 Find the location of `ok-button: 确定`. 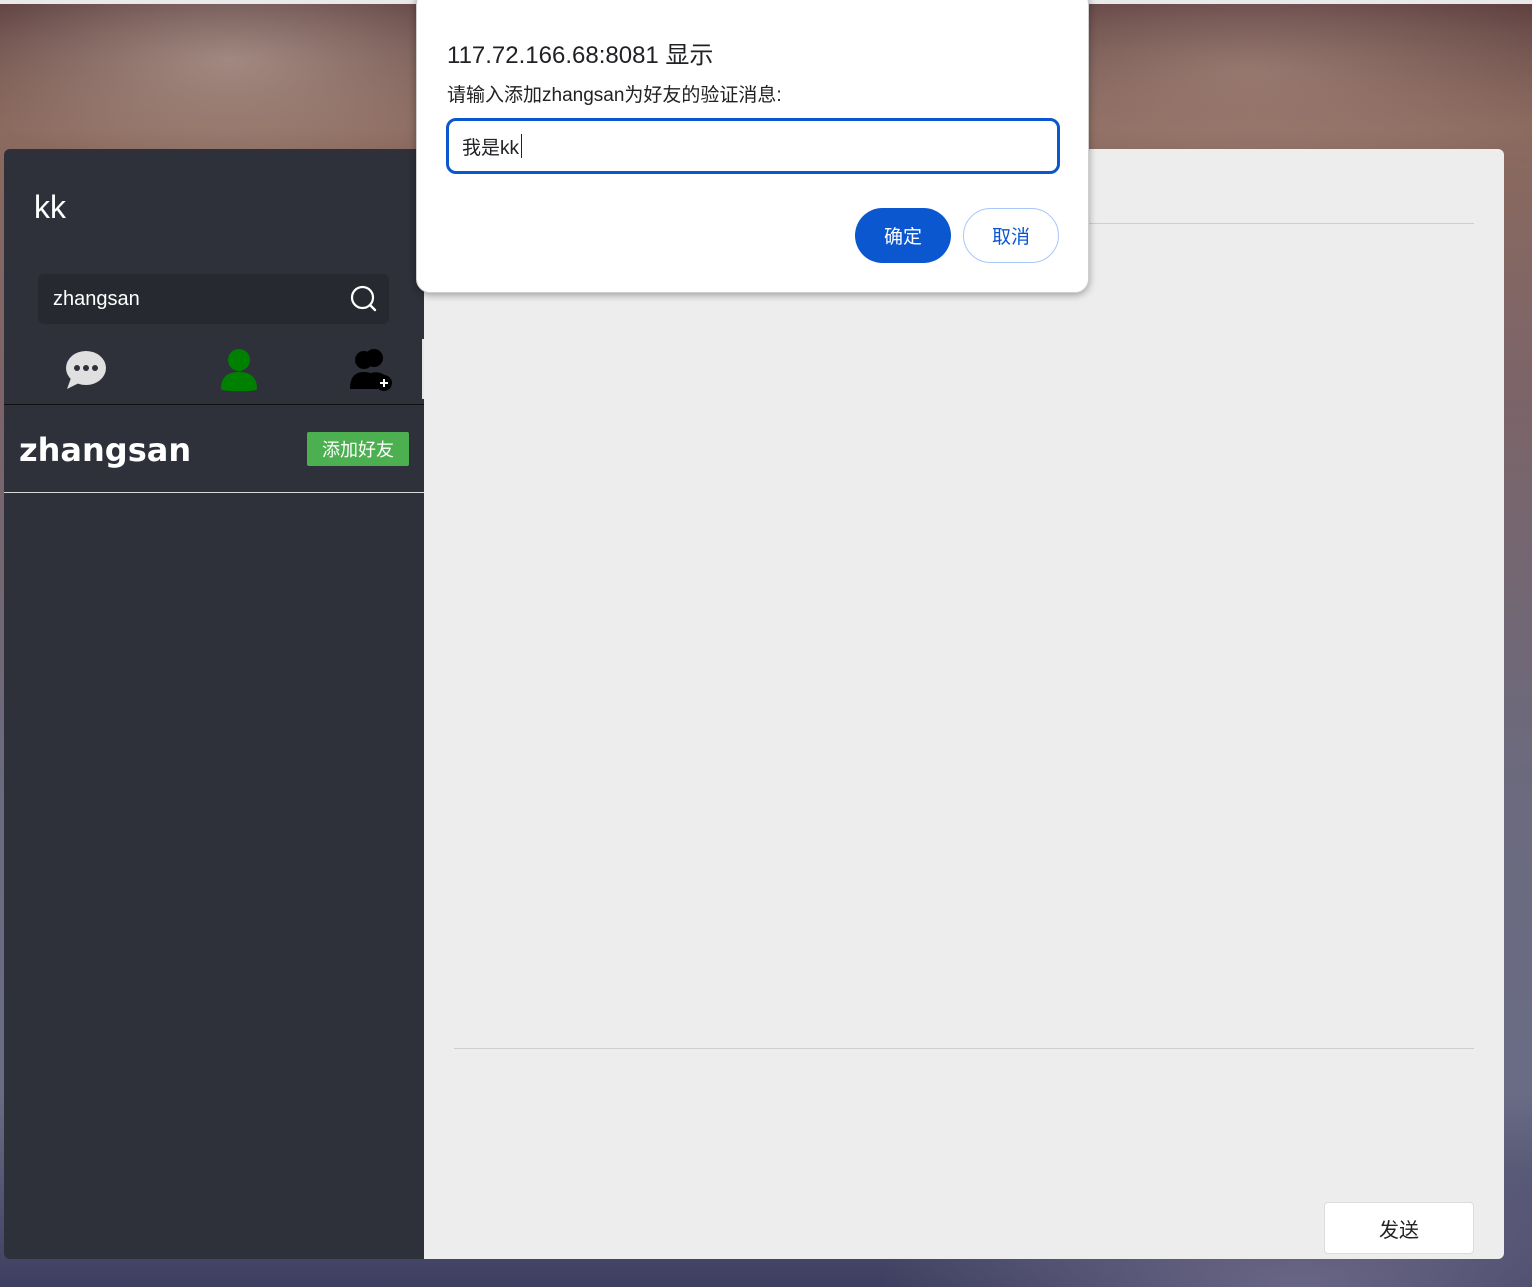

ok-button: 确定 is located at coordinates (903, 235).